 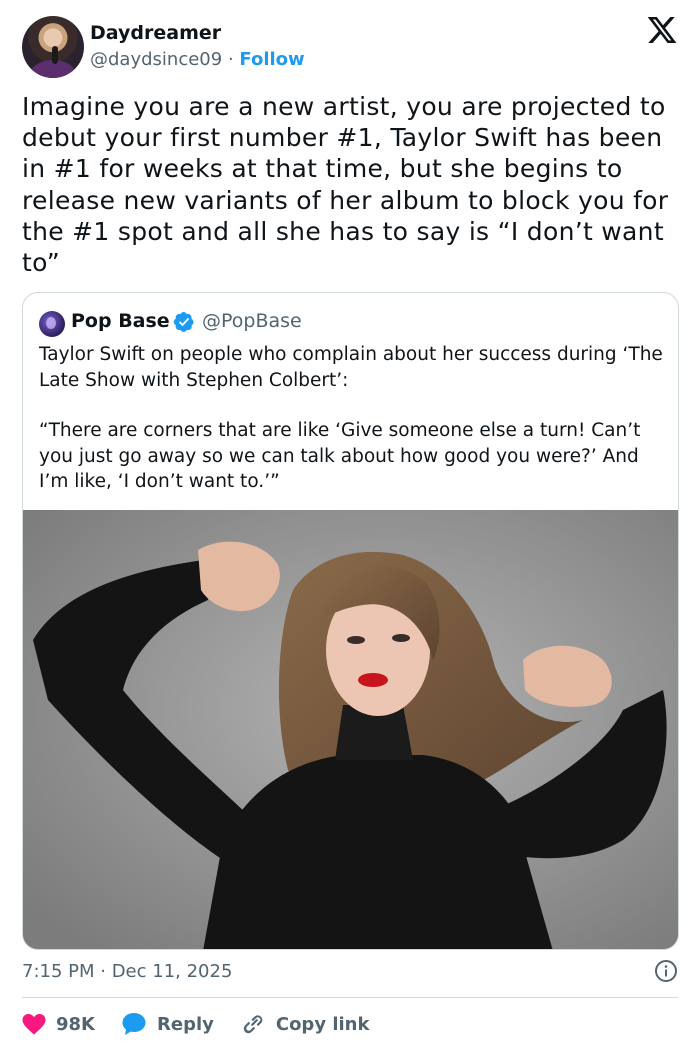 What do you see at coordinates (120, 321) in the screenshot?
I see `quoted-author-name: Pop Base` at bounding box center [120, 321].